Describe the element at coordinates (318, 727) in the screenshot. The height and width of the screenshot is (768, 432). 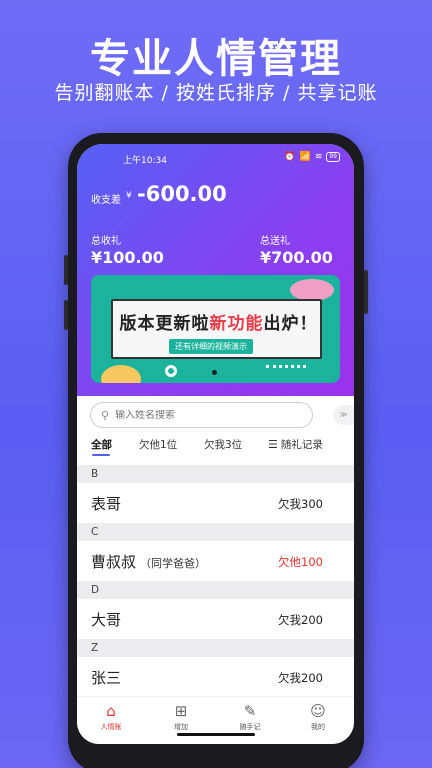
I see `nav-mine-label: 我的` at that location.